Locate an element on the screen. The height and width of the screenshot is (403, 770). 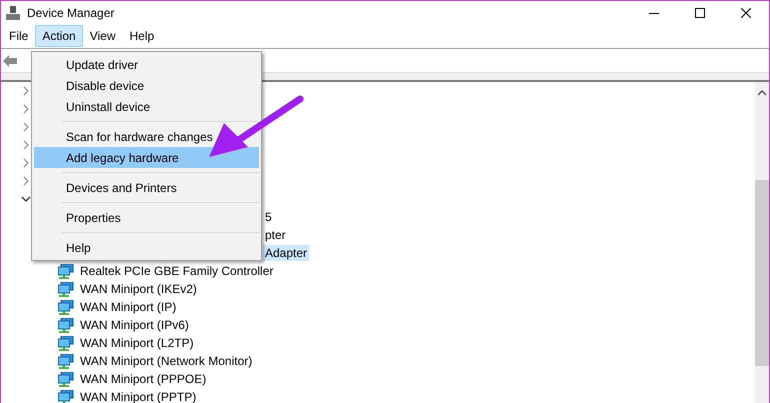
menu-option: Help is located at coordinates (146, 247).